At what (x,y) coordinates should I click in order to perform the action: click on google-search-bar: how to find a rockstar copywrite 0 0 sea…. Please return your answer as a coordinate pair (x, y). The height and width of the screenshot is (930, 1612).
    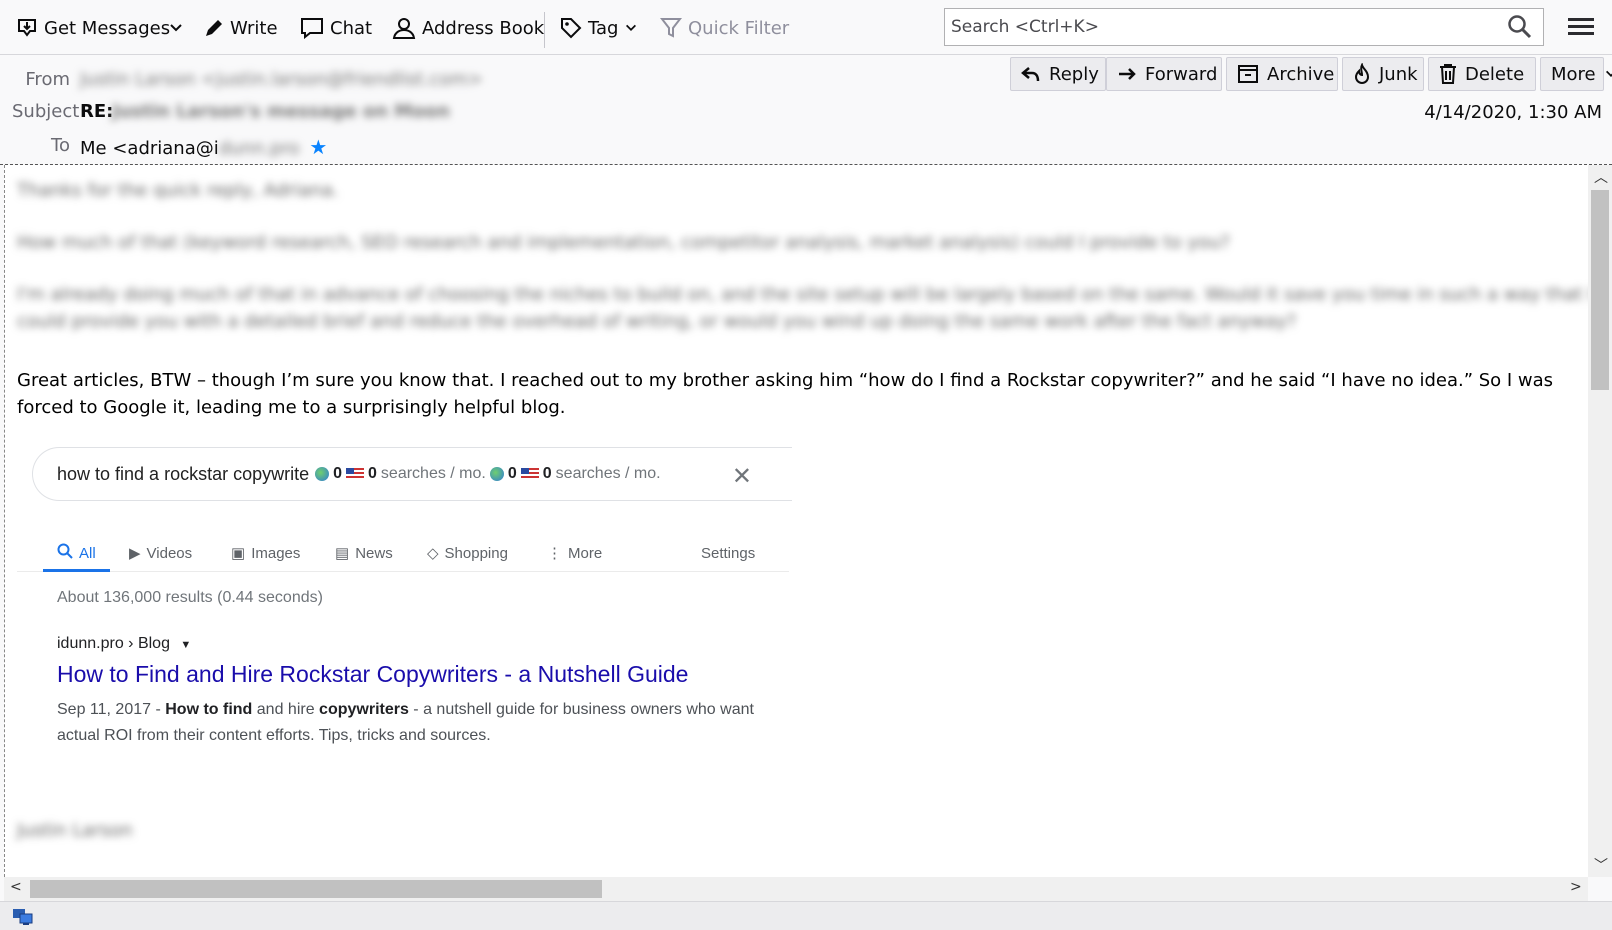
    Looking at the image, I should click on (412, 474).